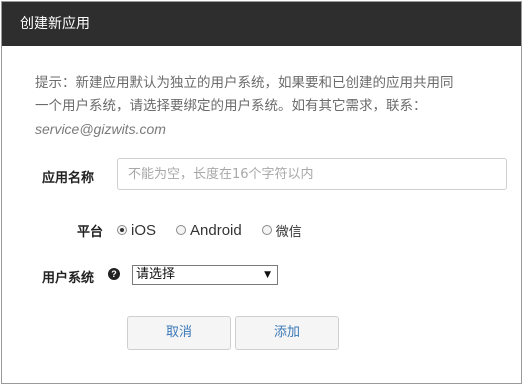 This screenshot has height=387, width=525. What do you see at coordinates (266, 230) in the screenshot?
I see `radio-wechat` at bounding box center [266, 230].